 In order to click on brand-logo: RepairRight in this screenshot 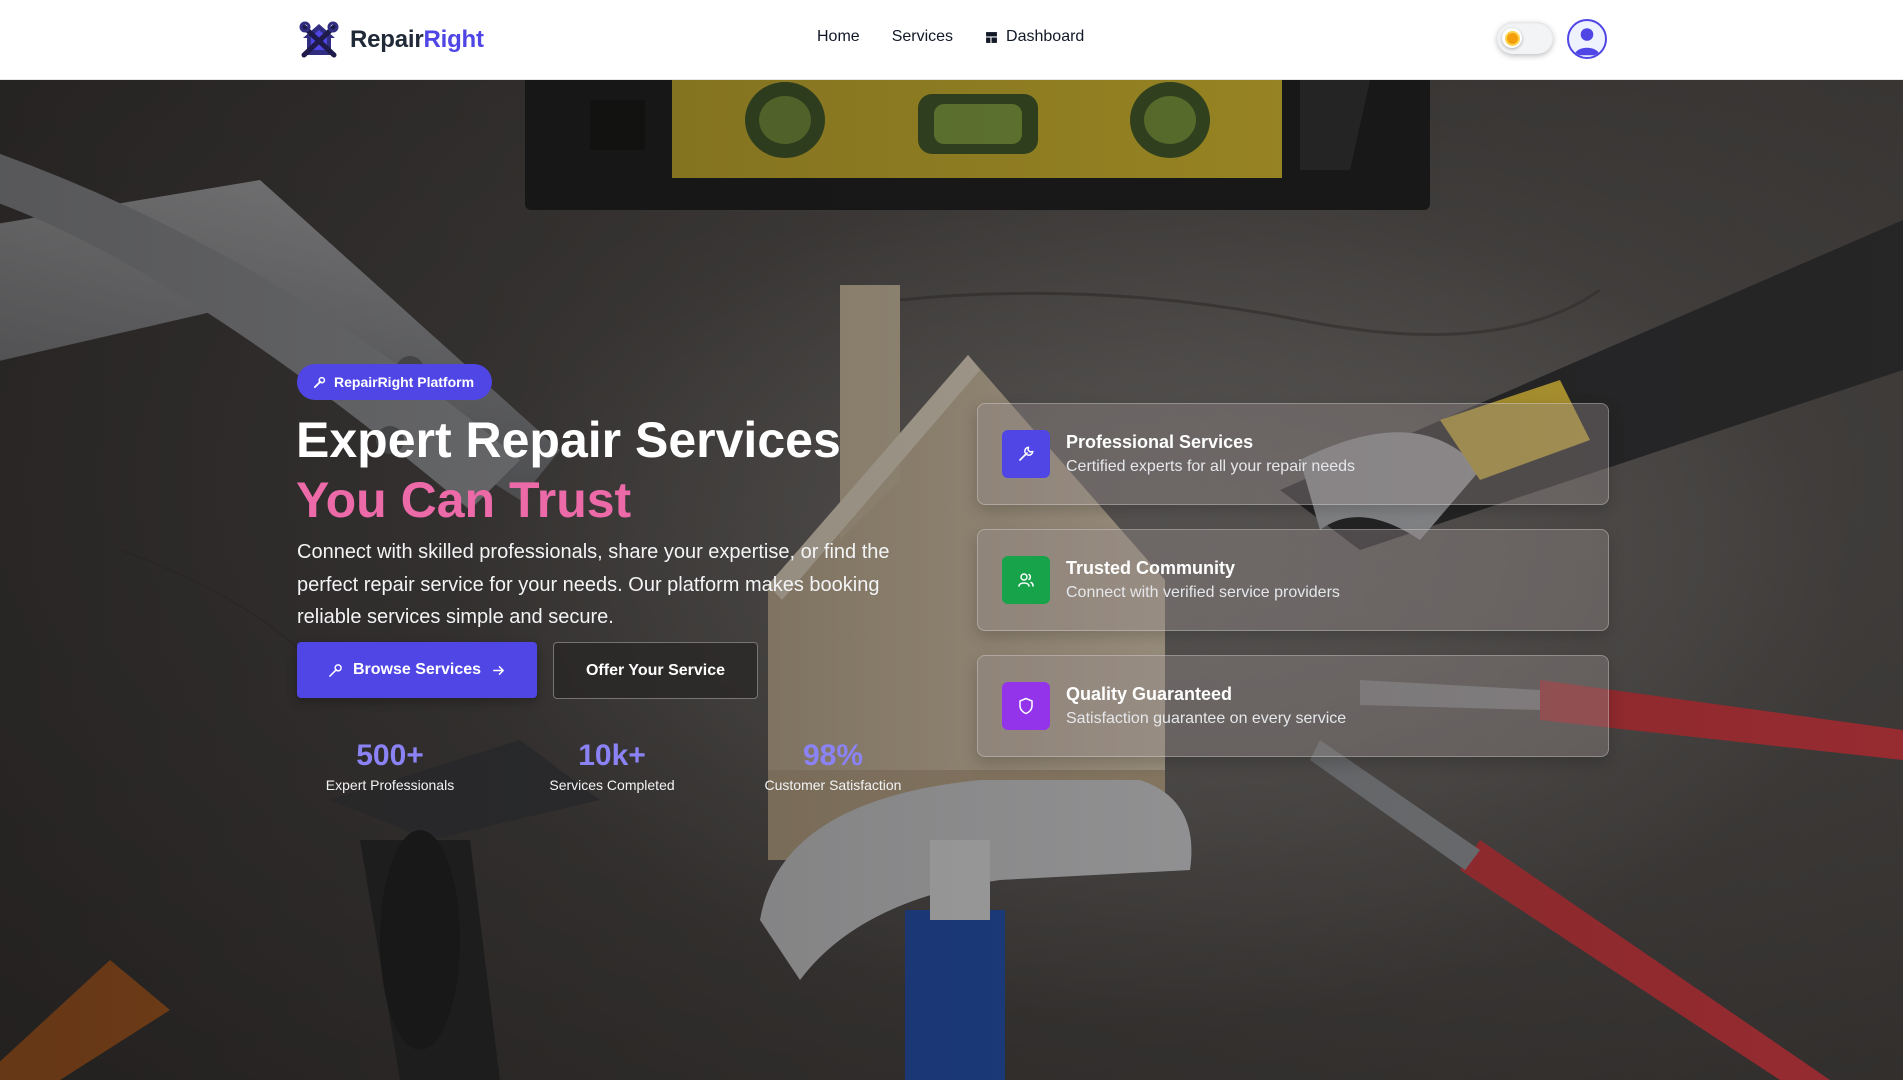, I will do `click(391, 40)`.